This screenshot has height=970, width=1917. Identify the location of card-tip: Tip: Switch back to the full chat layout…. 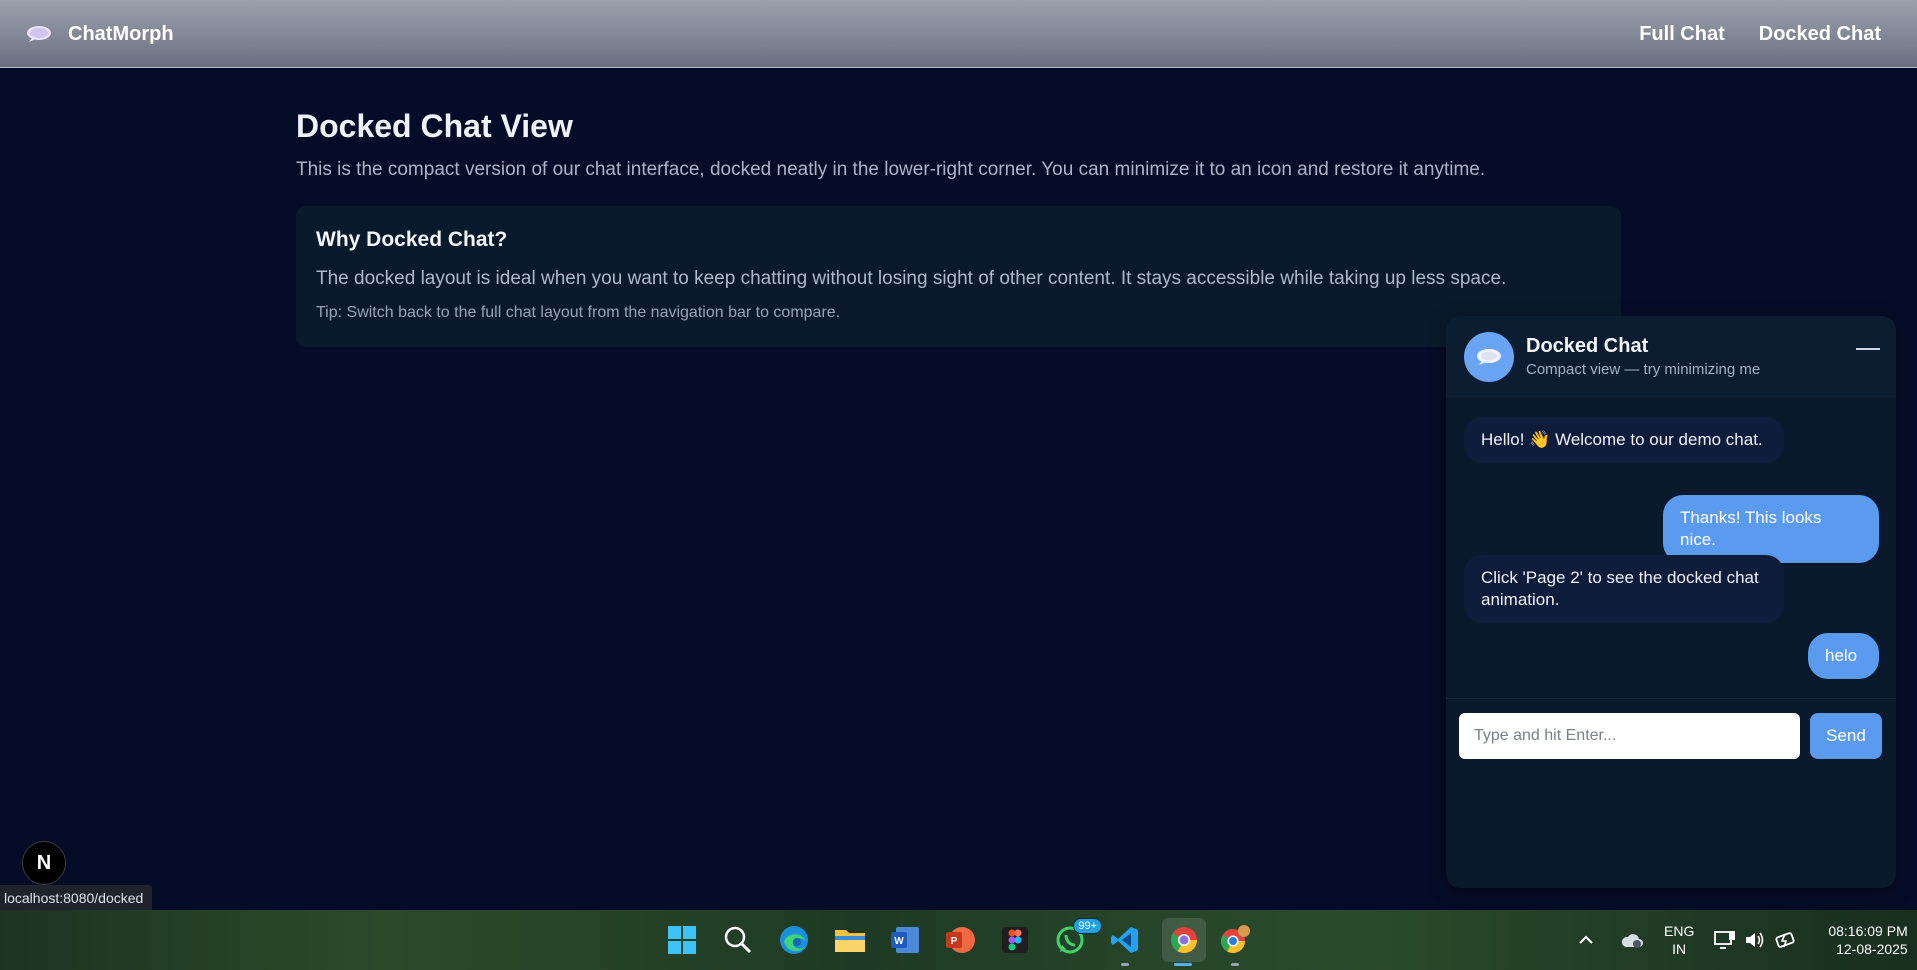
(578, 312).